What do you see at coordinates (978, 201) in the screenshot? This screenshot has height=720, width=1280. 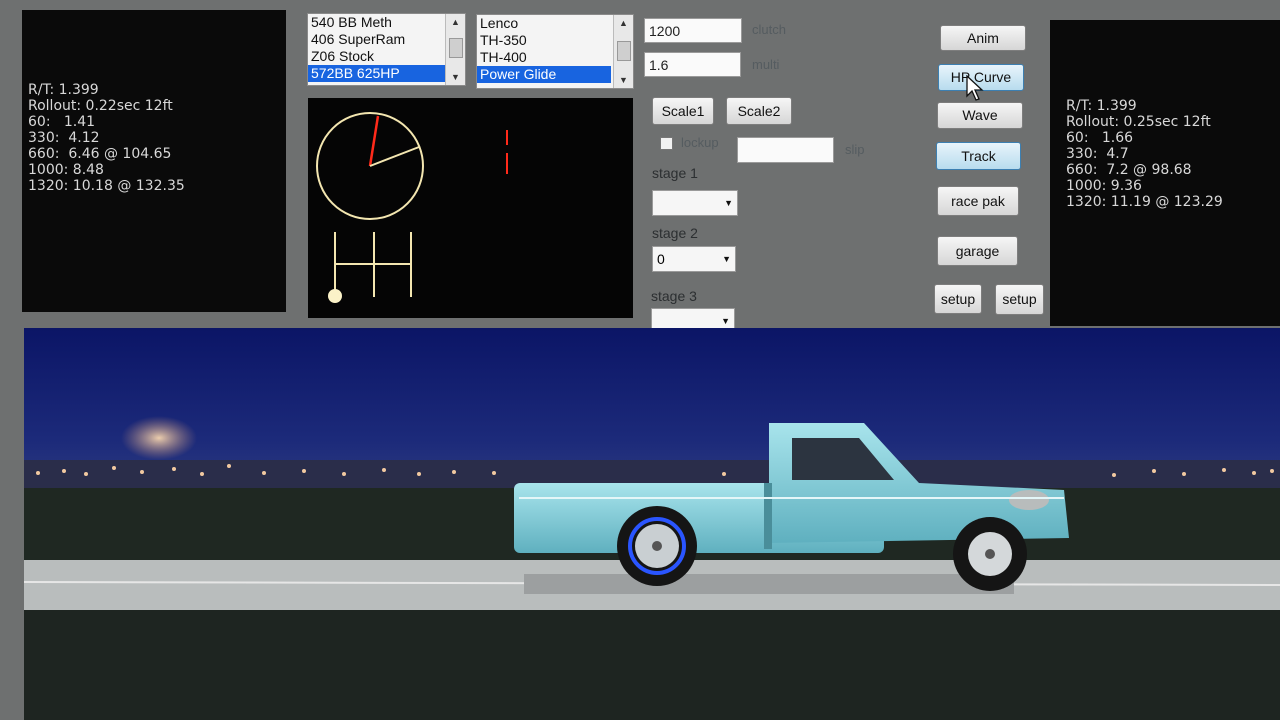 I see `race-pak-button: race pak` at bounding box center [978, 201].